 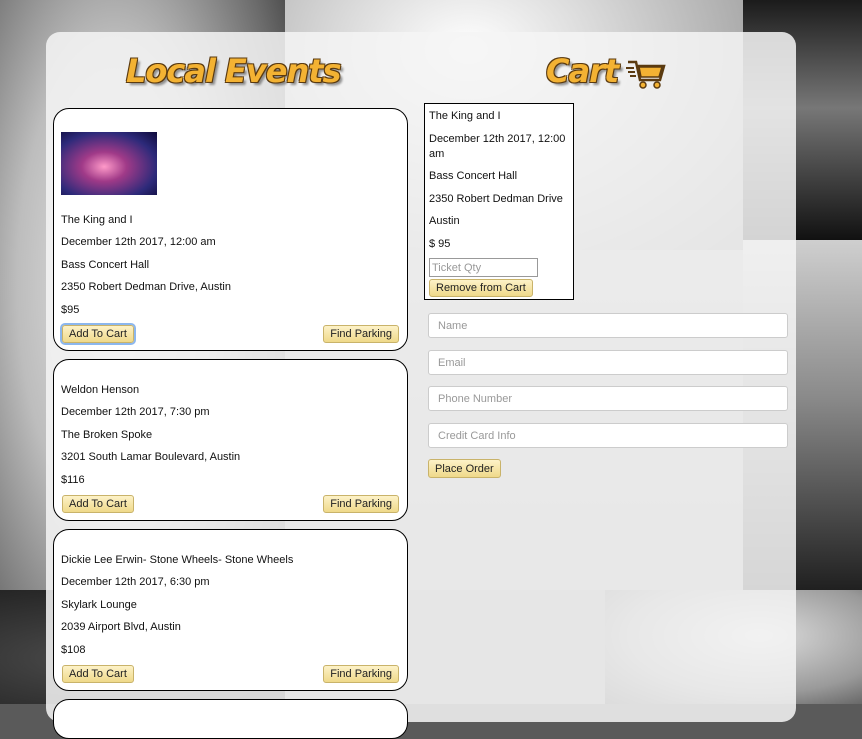 What do you see at coordinates (121, 627) in the screenshot?
I see `event-address: 2039 Airport Blvd, Austin` at bounding box center [121, 627].